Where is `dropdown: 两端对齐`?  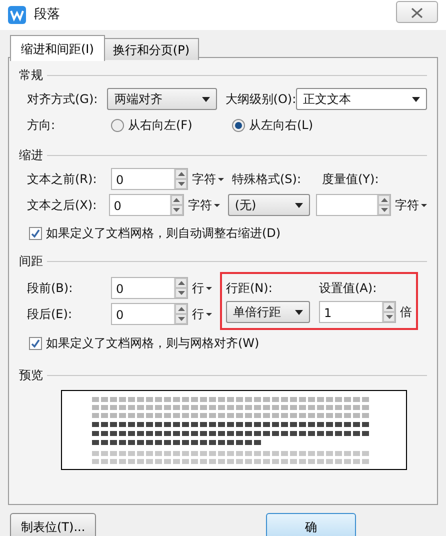 dropdown: 两端对齐 is located at coordinates (162, 99).